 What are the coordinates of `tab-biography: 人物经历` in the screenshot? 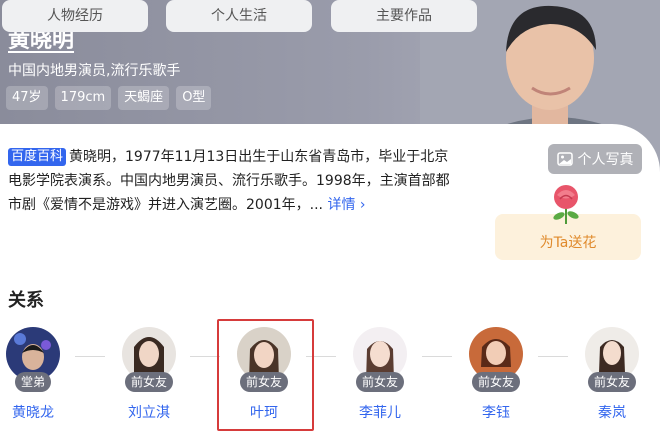 It's located at (75, 16).